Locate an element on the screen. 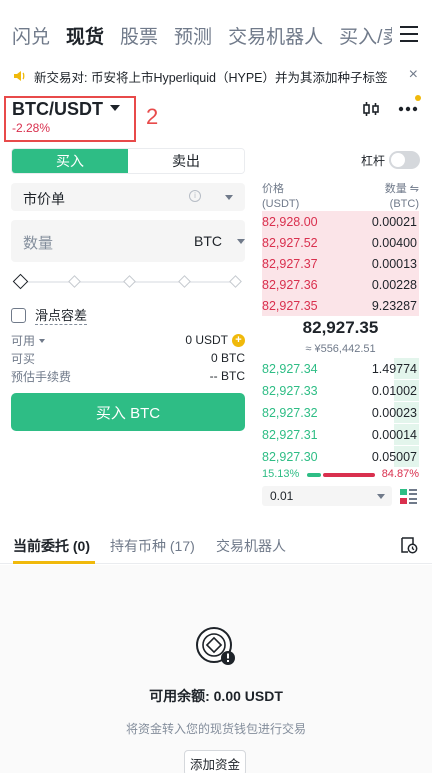  buy-btc-button: 买入 BTC is located at coordinates (128, 412).